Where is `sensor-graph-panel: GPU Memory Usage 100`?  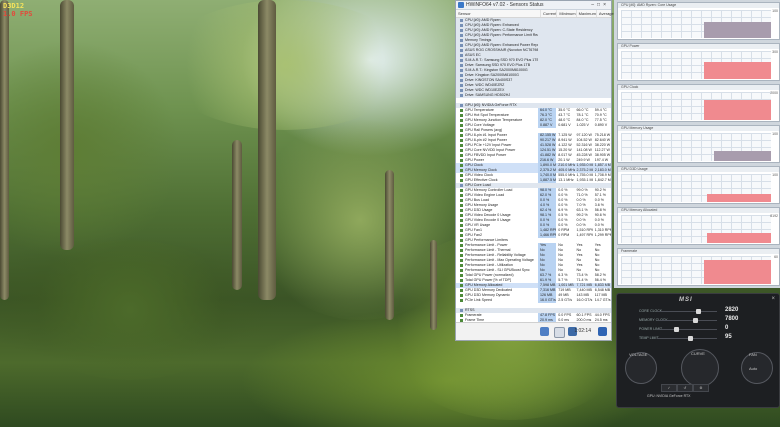
sensor-graph-panel: GPU Memory Usage 100 is located at coordinates (698, 144).